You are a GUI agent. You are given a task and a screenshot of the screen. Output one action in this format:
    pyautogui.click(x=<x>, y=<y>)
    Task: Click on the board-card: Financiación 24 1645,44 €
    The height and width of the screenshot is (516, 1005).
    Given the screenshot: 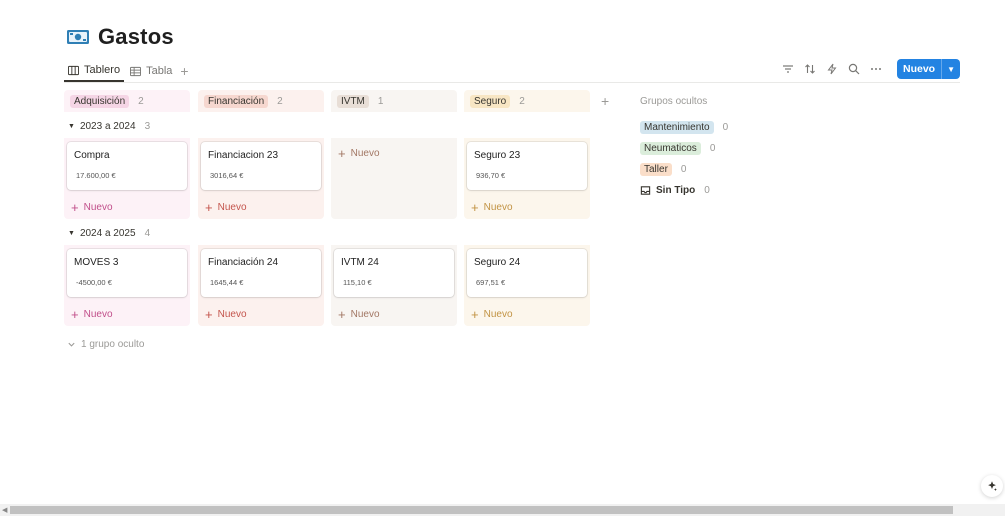 What is the action you would take?
    pyautogui.click(x=261, y=273)
    